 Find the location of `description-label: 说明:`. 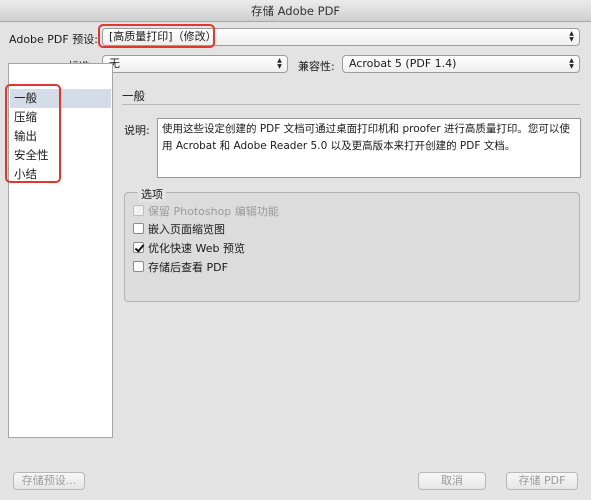

description-label: 说明: is located at coordinates (137, 130).